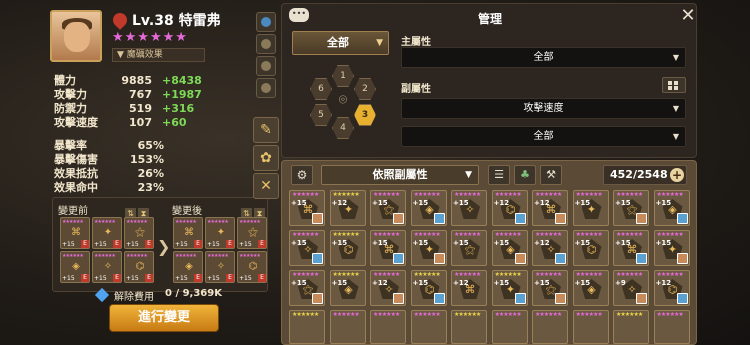 This screenshot has width=750, height=345. What do you see at coordinates (107, 267) in the screenshot?
I see `before-rune-slot: ★★★★★★ ✧ +15 E` at bounding box center [107, 267].